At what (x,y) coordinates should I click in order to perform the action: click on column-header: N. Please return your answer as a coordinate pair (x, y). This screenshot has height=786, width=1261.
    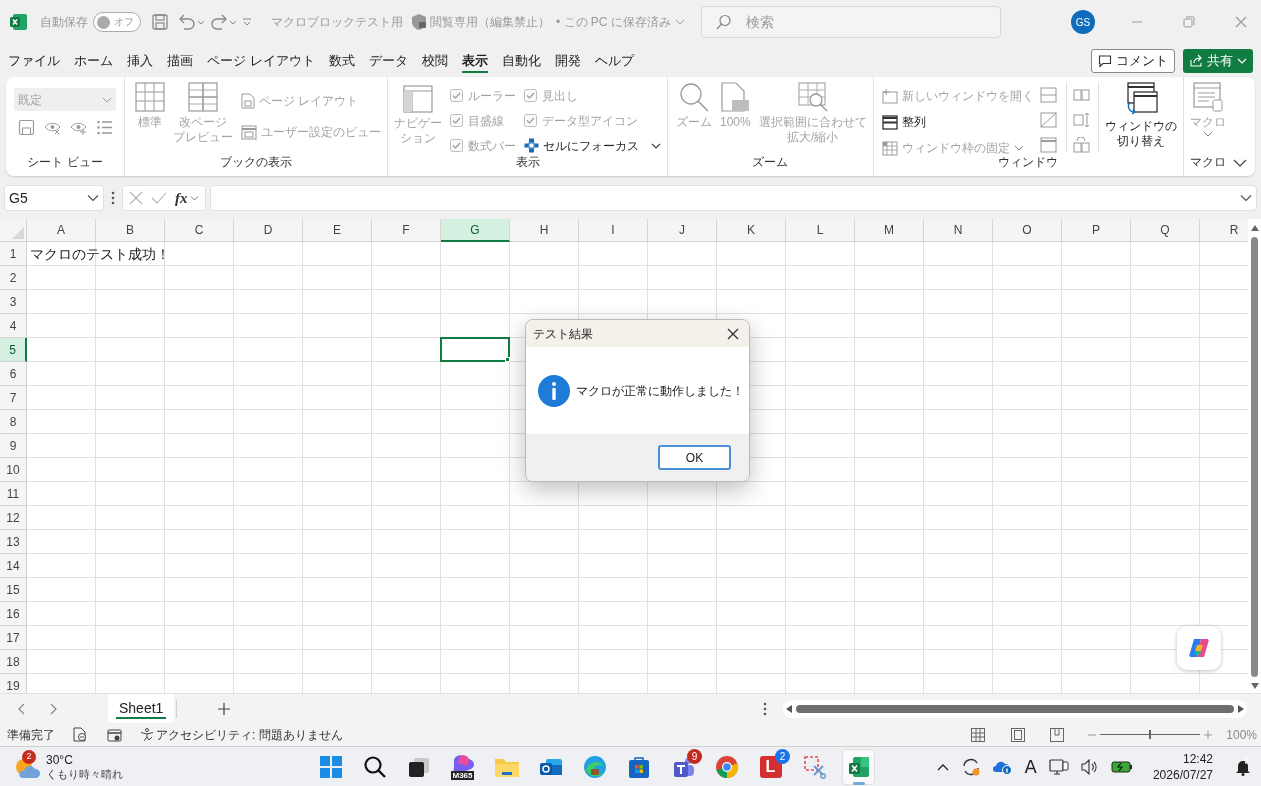
    Looking at the image, I should click on (958, 230).